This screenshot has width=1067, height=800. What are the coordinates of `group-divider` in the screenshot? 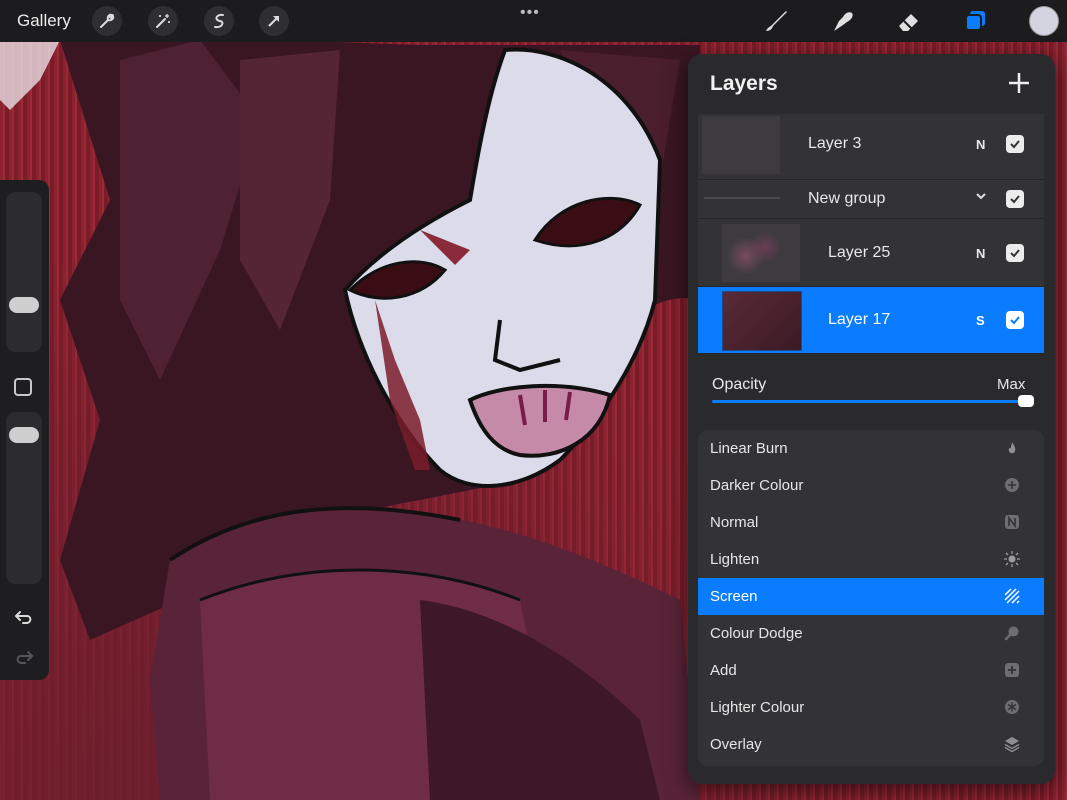 It's located at (742, 198).